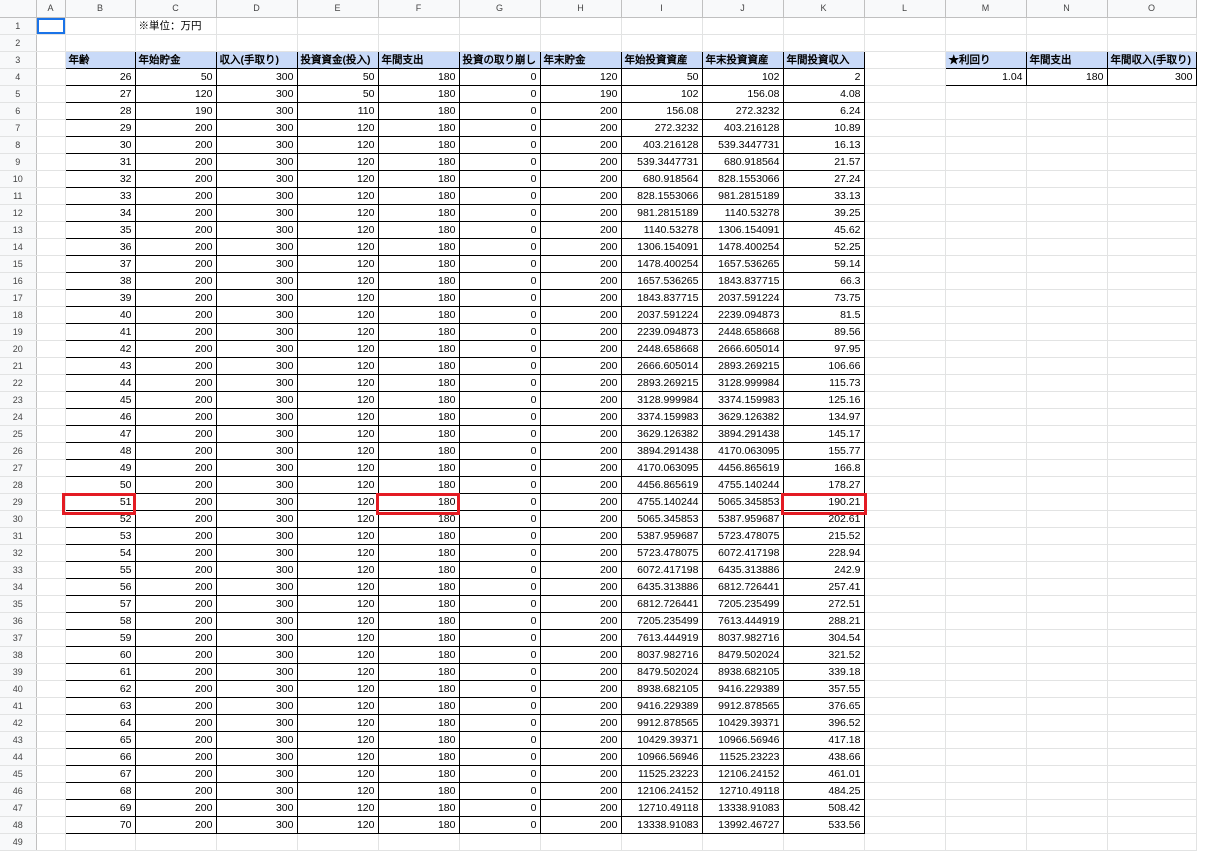 The width and height of the screenshot is (1207, 853). What do you see at coordinates (661, 348) in the screenshot?
I see `table-cell: 2448.658668` at bounding box center [661, 348].